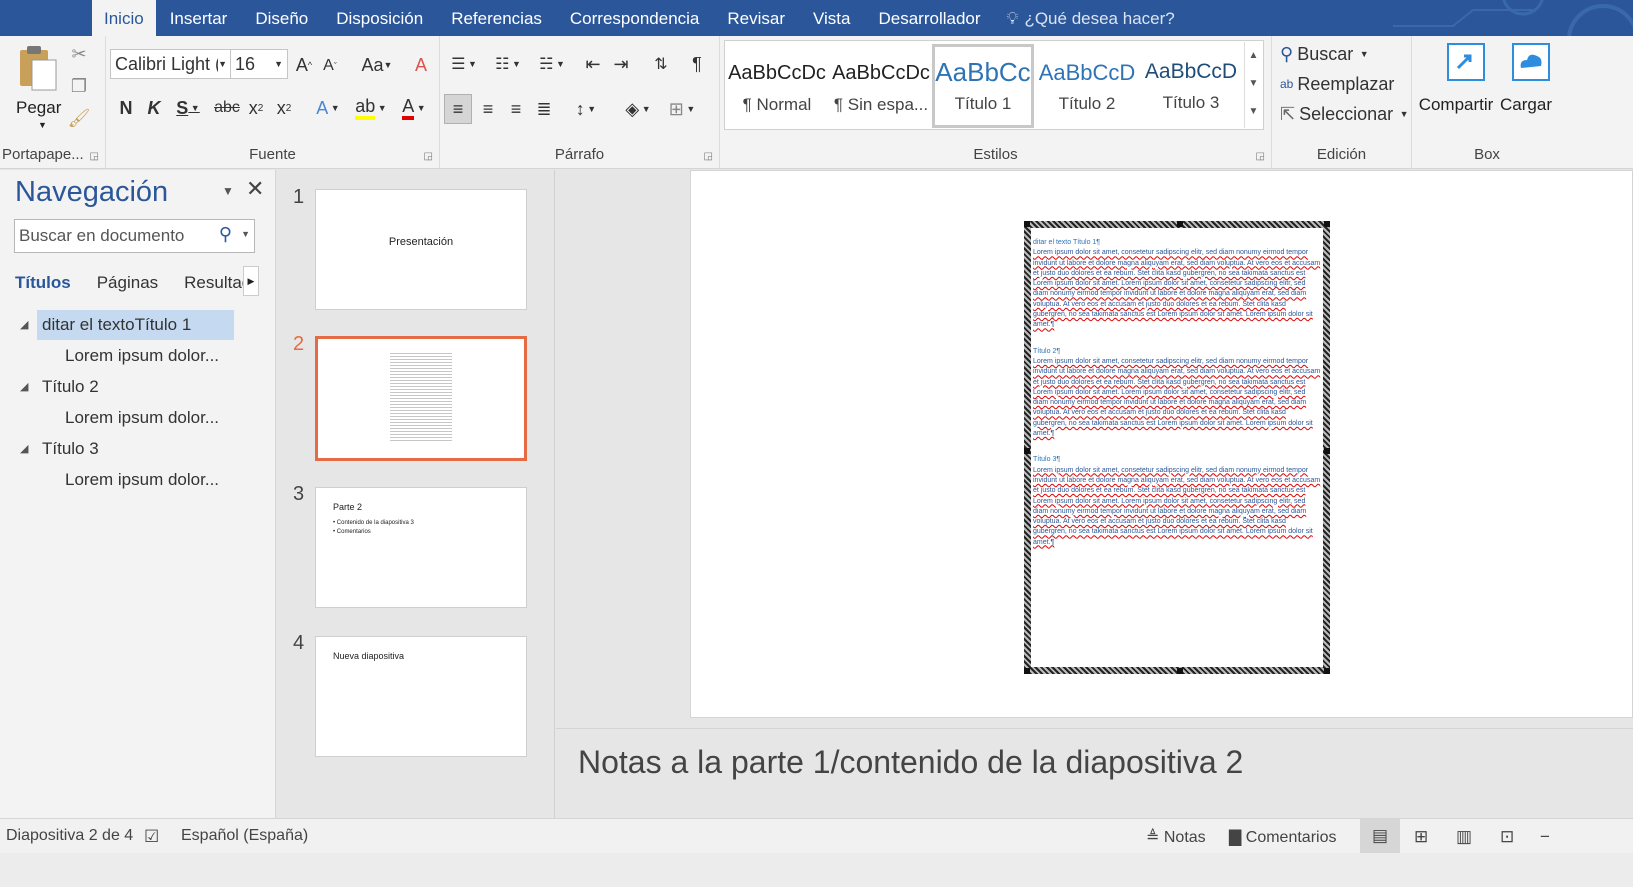 This screenshot has height=887, width=1633. I want to click on slide-counter: Diapositiva 2 de 4, so click(69, 836).